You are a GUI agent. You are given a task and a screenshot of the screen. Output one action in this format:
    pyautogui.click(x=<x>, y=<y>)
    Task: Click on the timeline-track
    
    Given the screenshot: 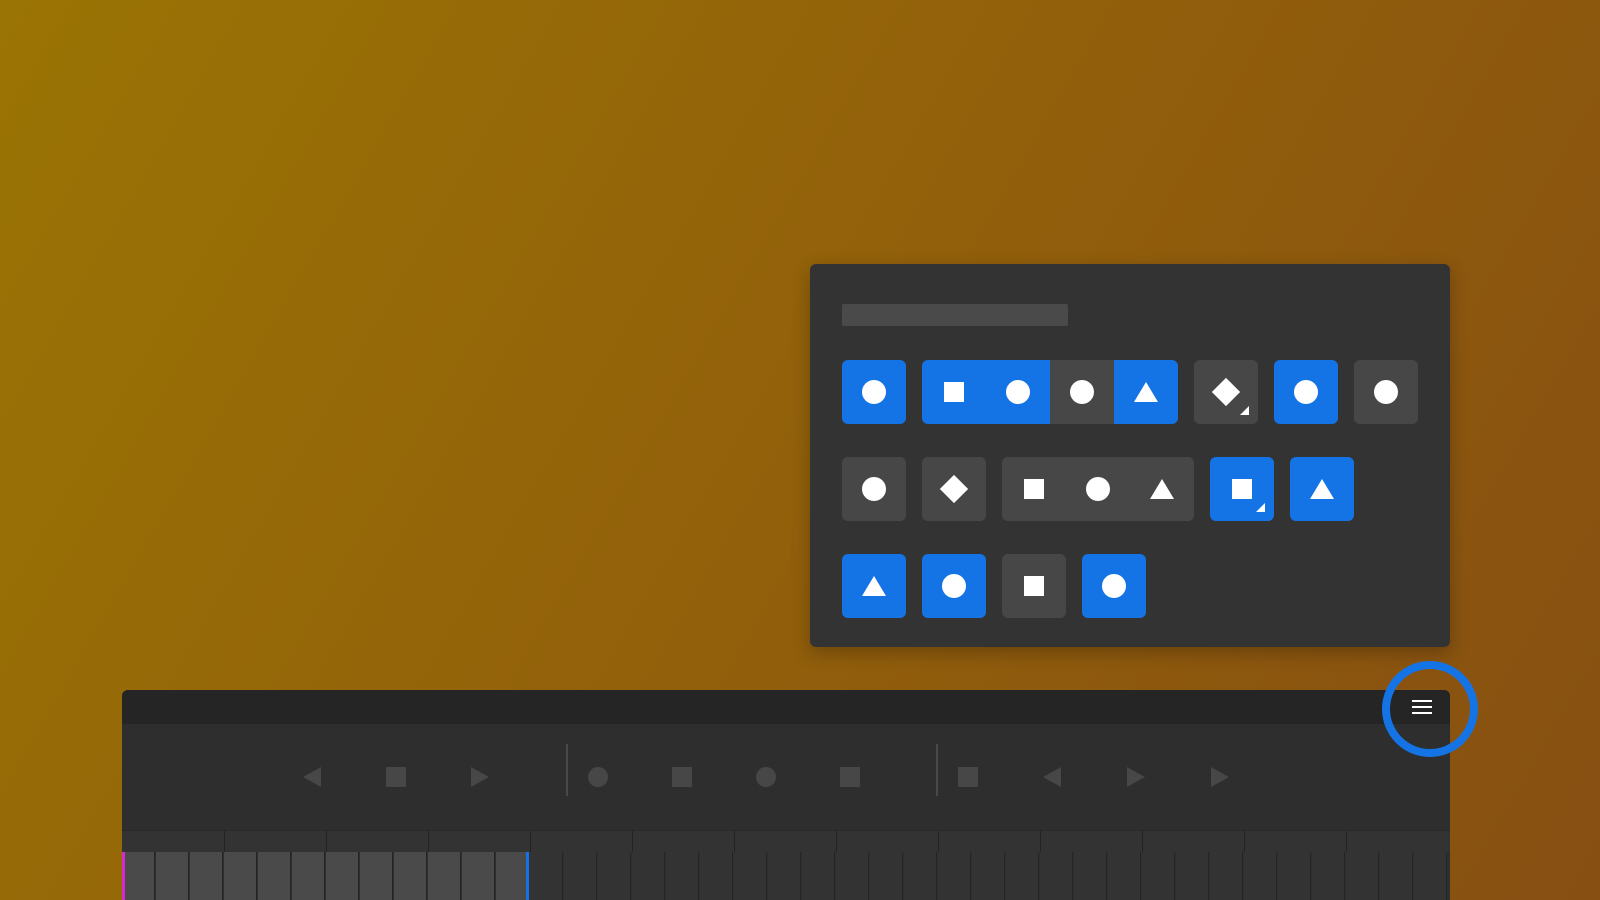 What is the action you would take?
    pyautogui.click(x=786, y=876)
    